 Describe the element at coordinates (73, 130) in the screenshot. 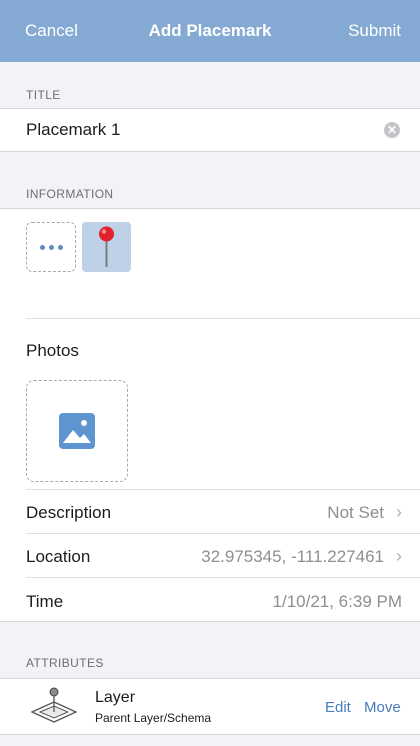

I see `title-input: Placemark 1` at that location.